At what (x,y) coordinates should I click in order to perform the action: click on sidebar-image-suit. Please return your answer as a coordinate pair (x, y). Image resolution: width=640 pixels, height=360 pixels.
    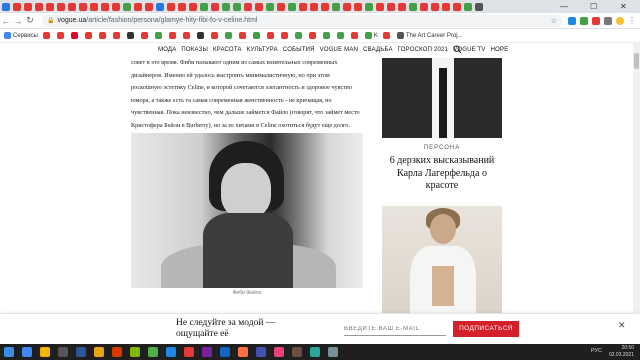
    Looking at the image, I should click on (442, 98).